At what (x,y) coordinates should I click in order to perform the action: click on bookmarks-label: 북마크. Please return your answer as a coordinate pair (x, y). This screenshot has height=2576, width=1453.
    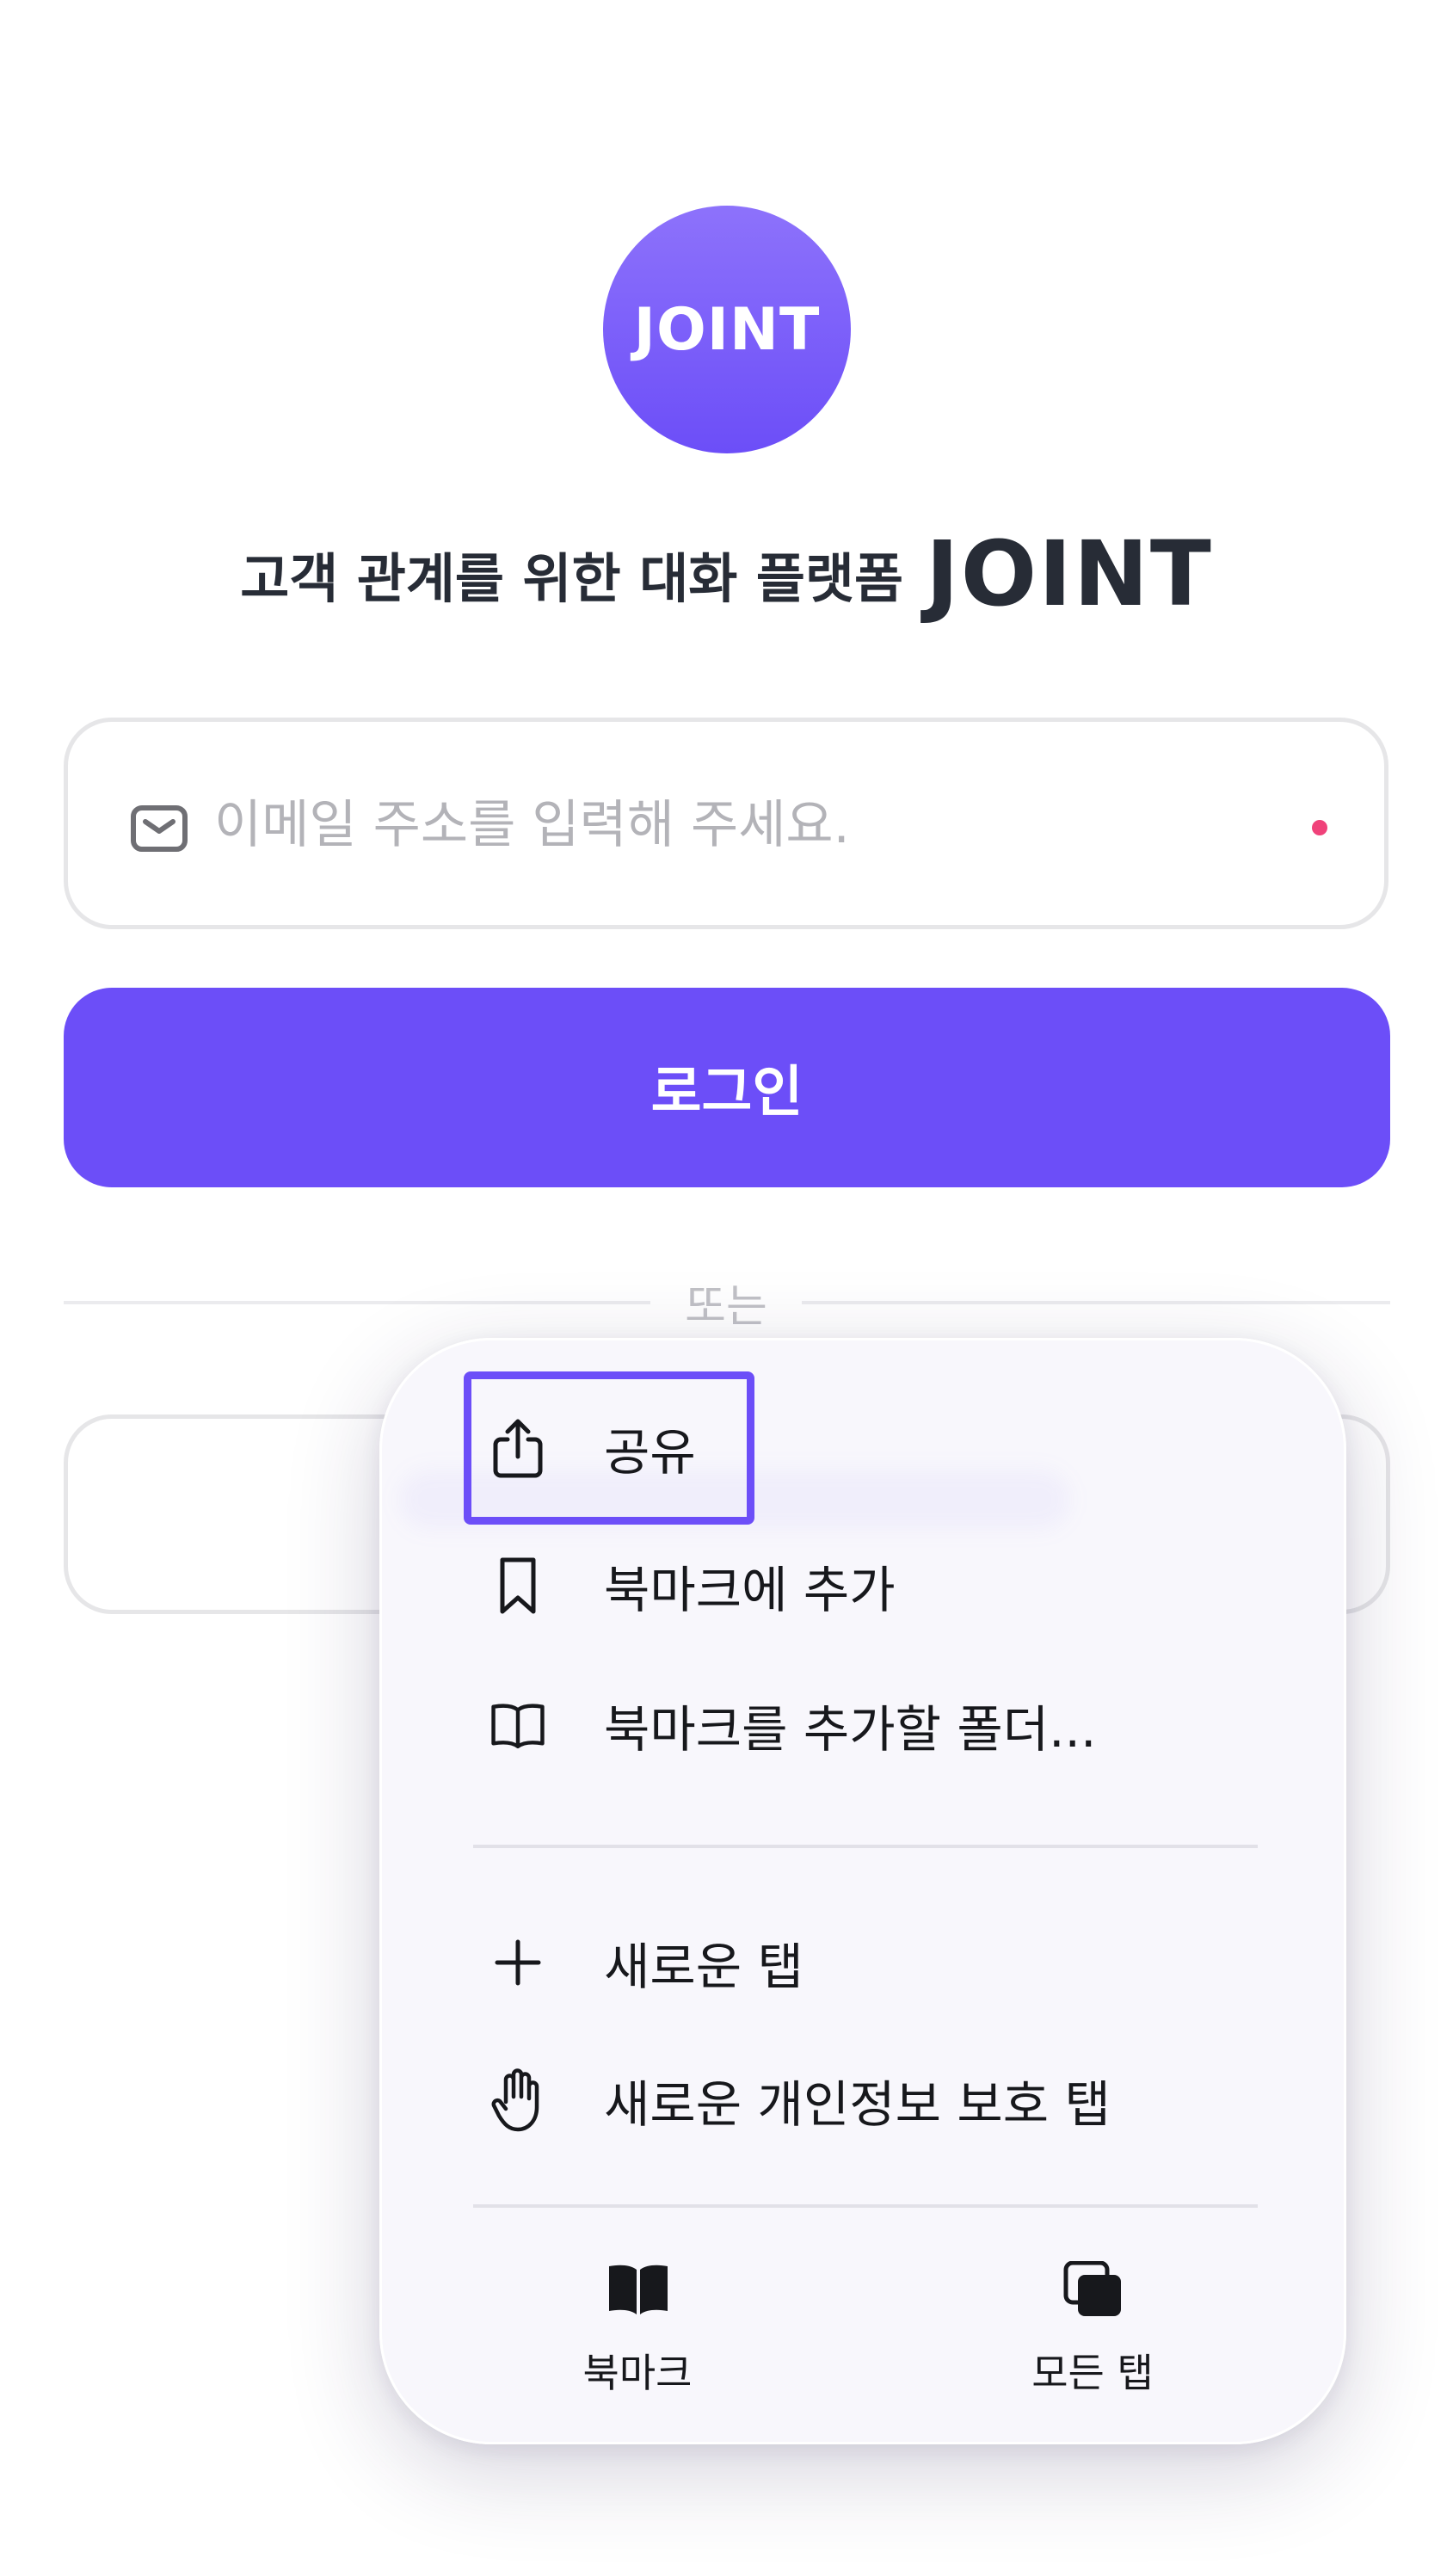
    Looking at the image, I should click on (637, 2373).